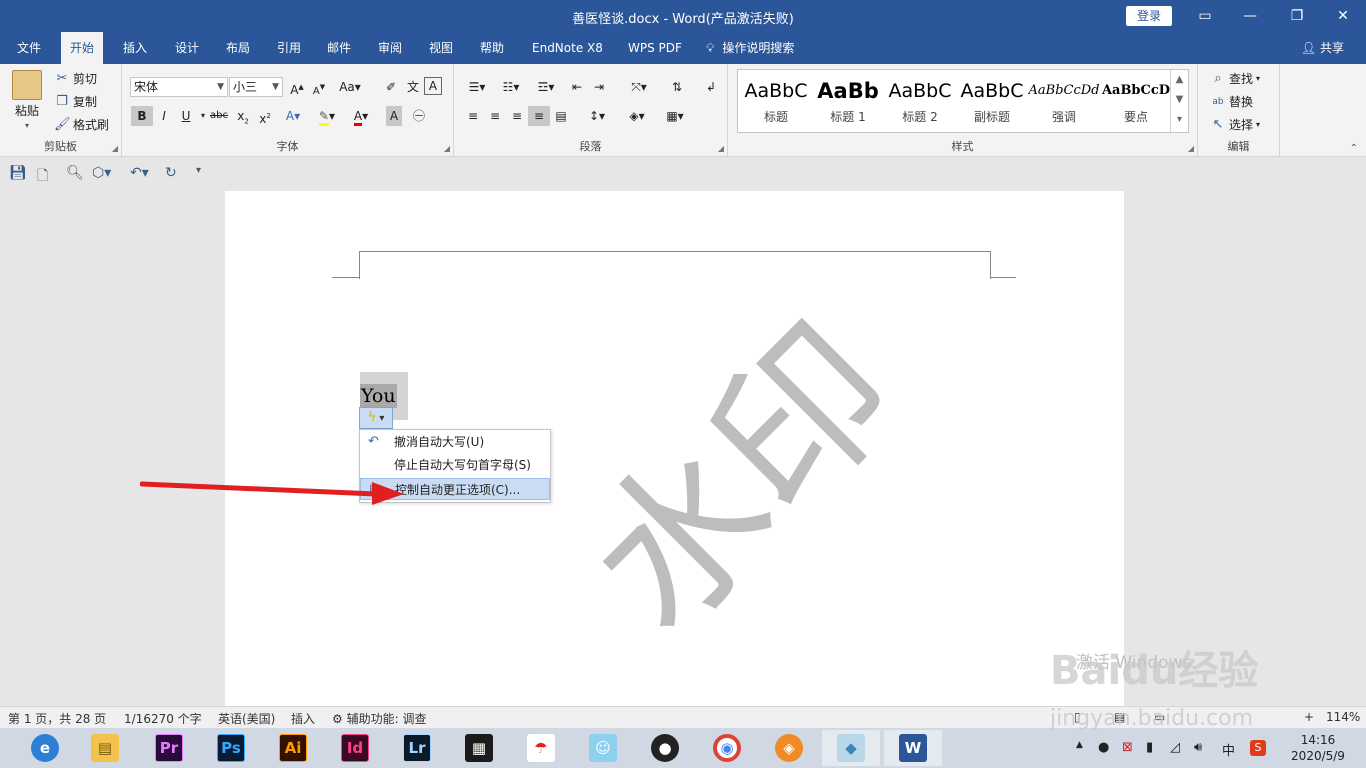 This screenshot has height=768, width=1366. What do you see at coordinates (1064, 102) in the screenshot?
I see `style-emphasis: AaBbCcDd 强调` at bounding box center [1064, 102].